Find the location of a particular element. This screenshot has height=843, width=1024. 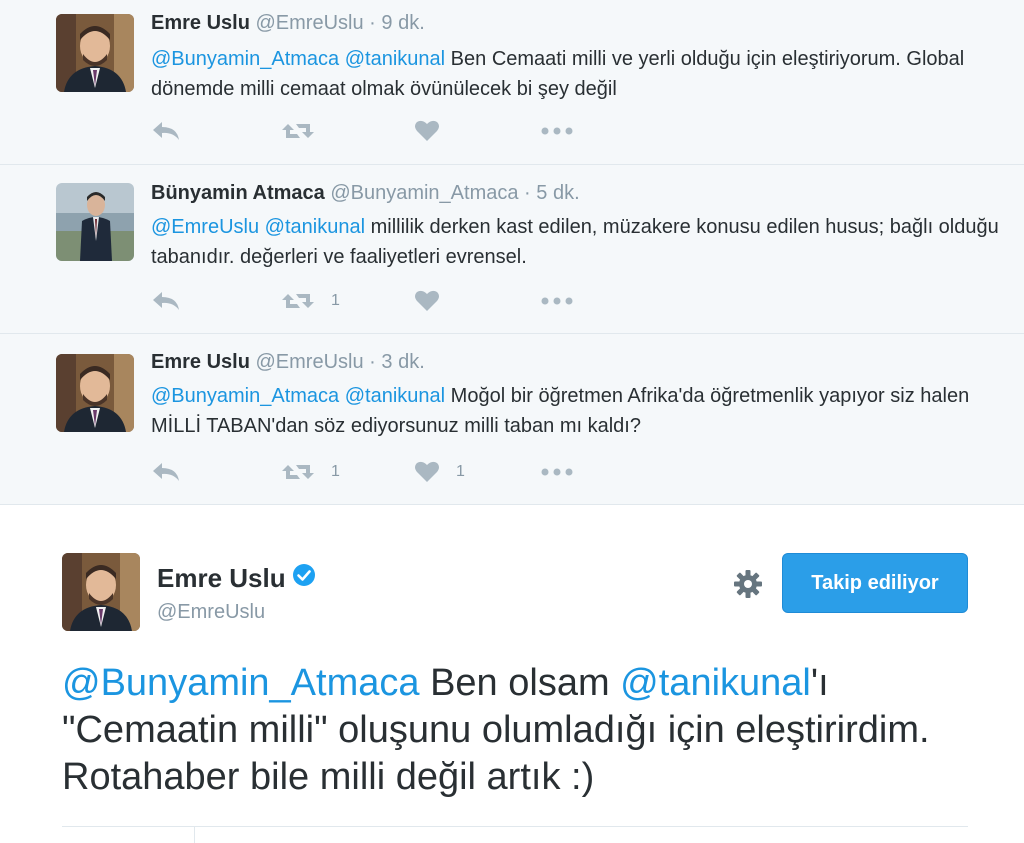

author-name: Bünyamin Atmaca is located at coordinates (238, 193).